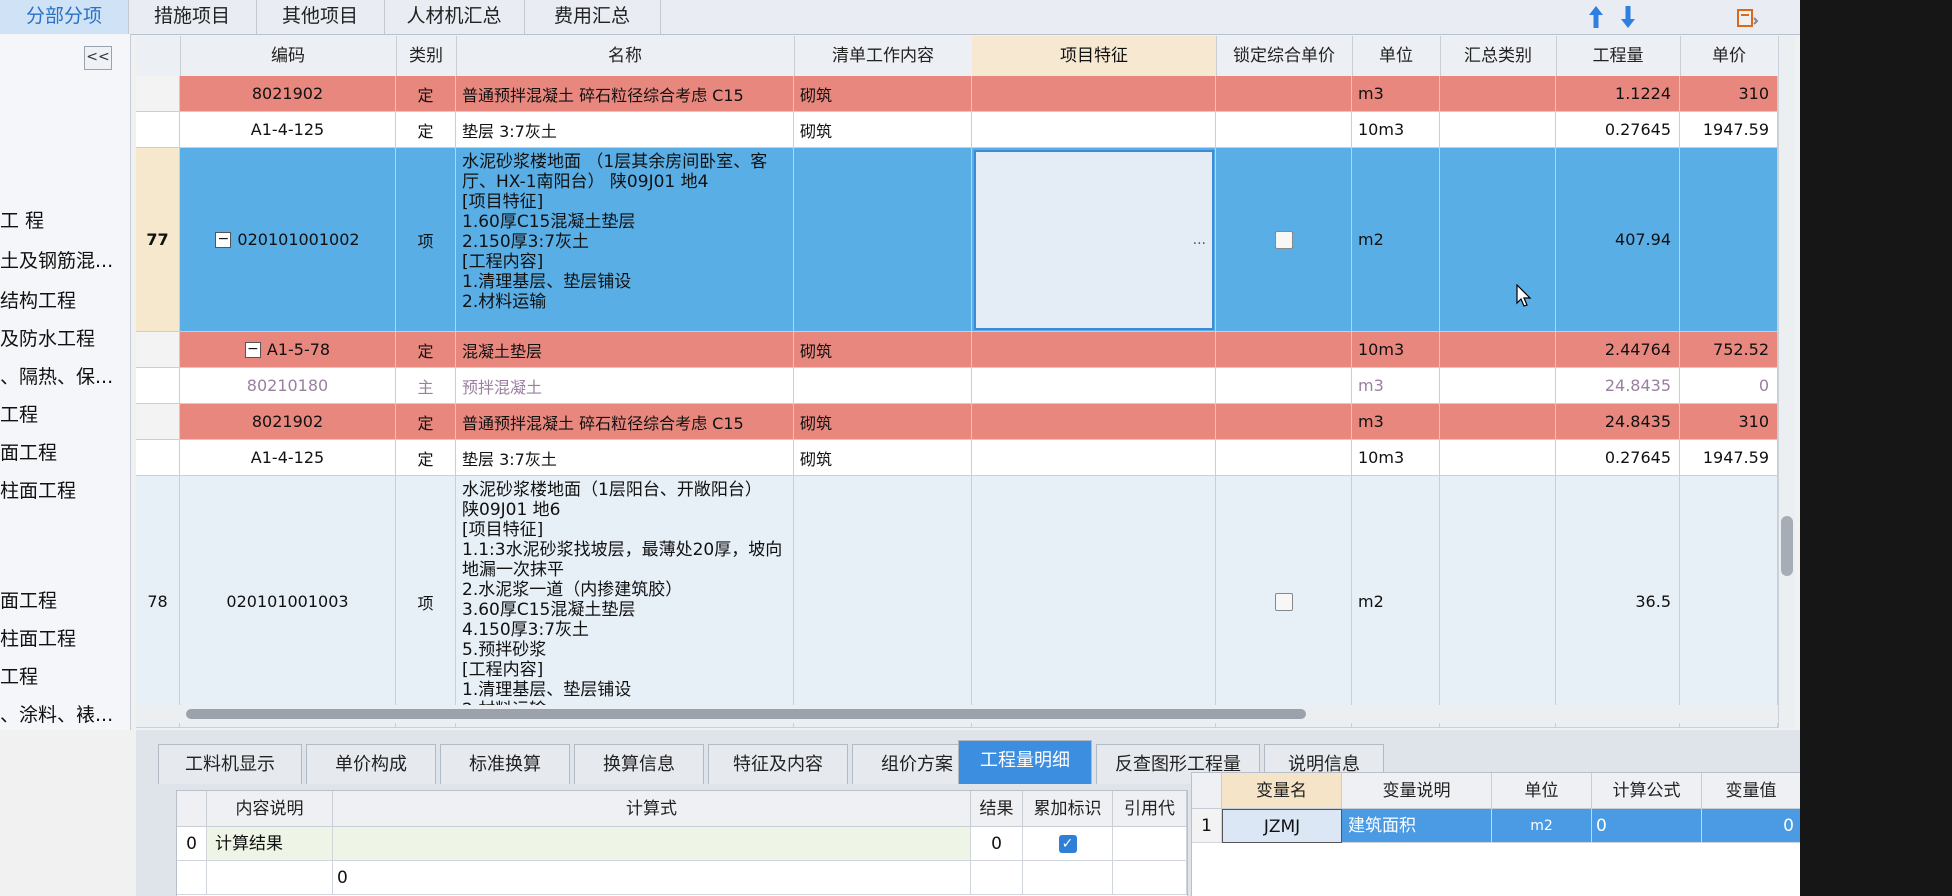 The height and width of the screenshot is (896, 1952). What do you see at coordinates (1618, 350) in the screenshot?
I see `quantity-cell: 2.44764` at bounding box center [1618, 350].